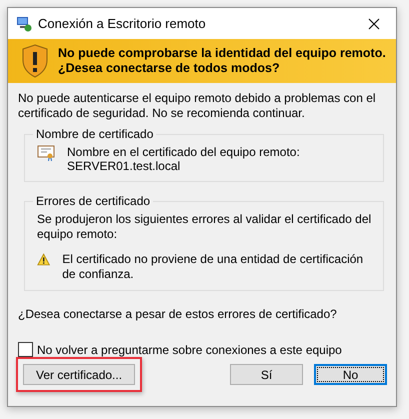 The image size is (409, 419). Describe the element at coordinates (222, 53) in the screenshot. I see `warning-heading: No puede comprobarse la identidad del equipo remoto.` at that location.